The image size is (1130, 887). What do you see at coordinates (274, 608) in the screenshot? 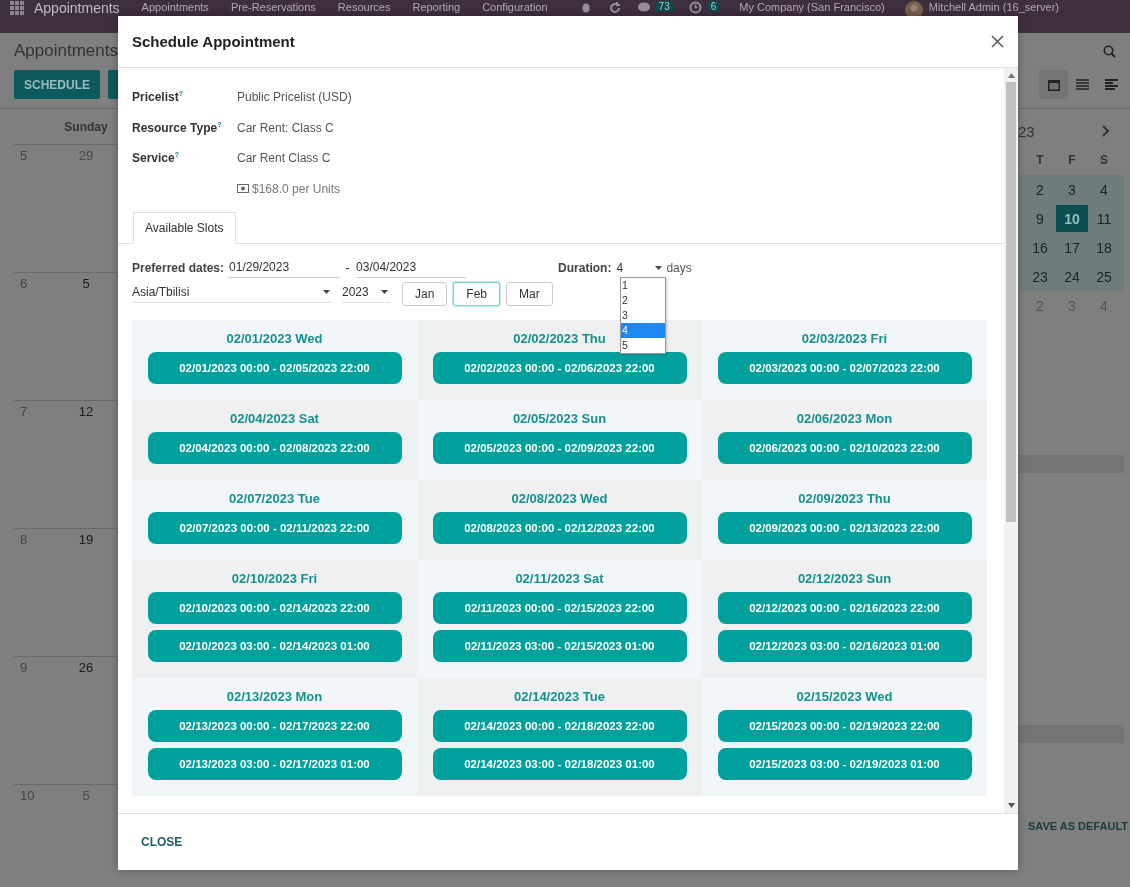
I see `time-slot-button: 02/10/2023 00:00 - 02/14/2023 22:00` at bounding box center [274, 608].